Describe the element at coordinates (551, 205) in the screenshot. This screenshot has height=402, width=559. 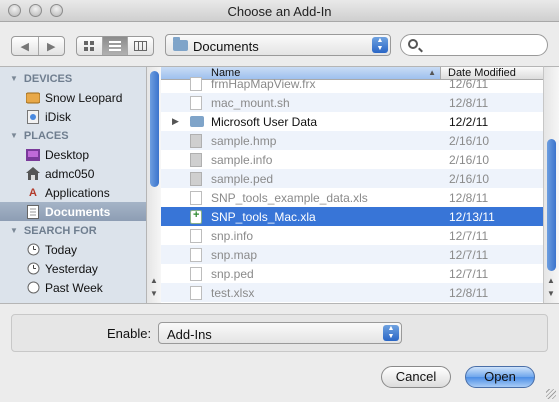
I see `file-list-scroll-thumb` at that location.